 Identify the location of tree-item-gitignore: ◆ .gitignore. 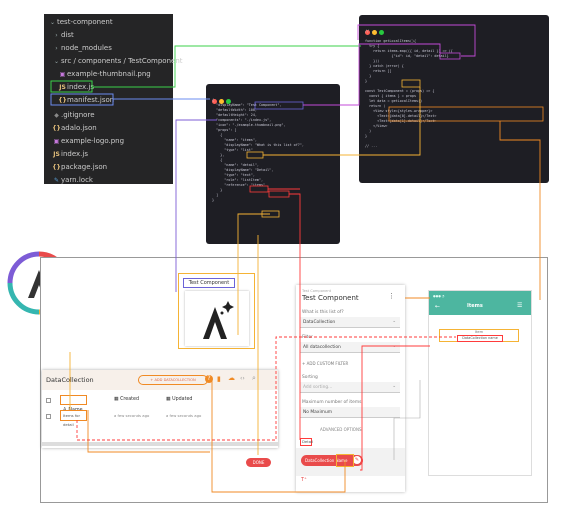
(73, 115).